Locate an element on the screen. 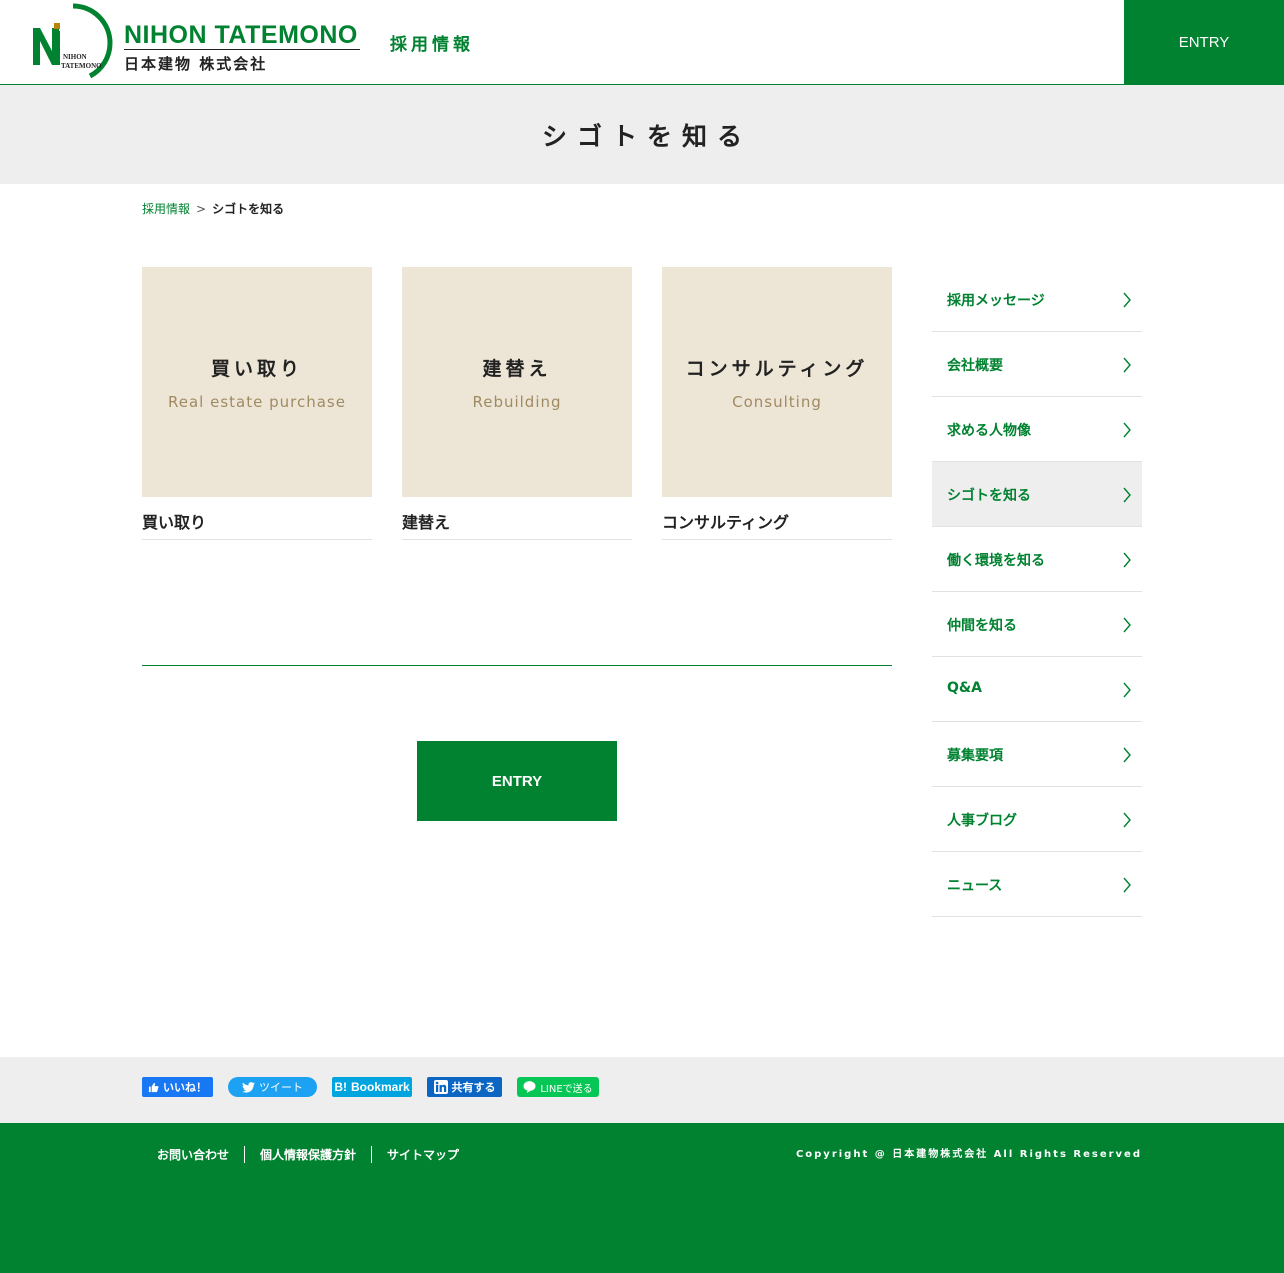  logo-japanese-name: 日本建物 株式会社 is located at coordinates (196, 64).